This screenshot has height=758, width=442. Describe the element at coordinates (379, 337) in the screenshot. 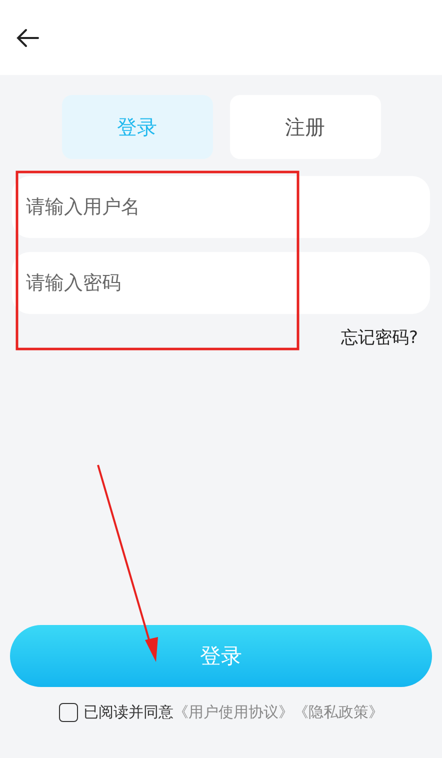

I see `forgot-password-link: 忘记密码?` at that location.